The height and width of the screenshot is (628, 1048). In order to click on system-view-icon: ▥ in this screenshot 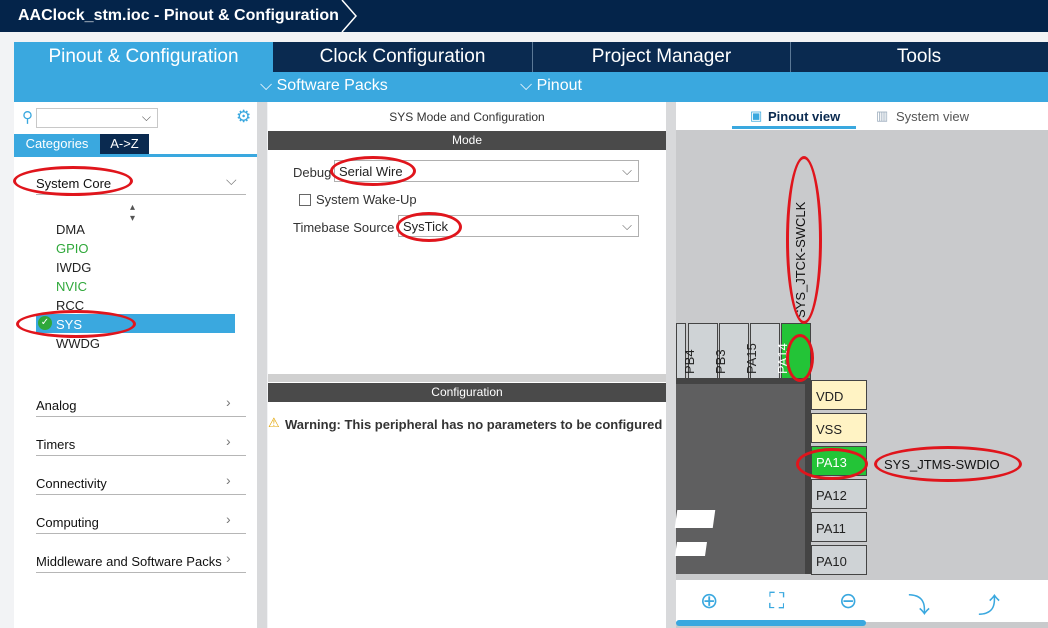, I will do `click(882, 115)`.